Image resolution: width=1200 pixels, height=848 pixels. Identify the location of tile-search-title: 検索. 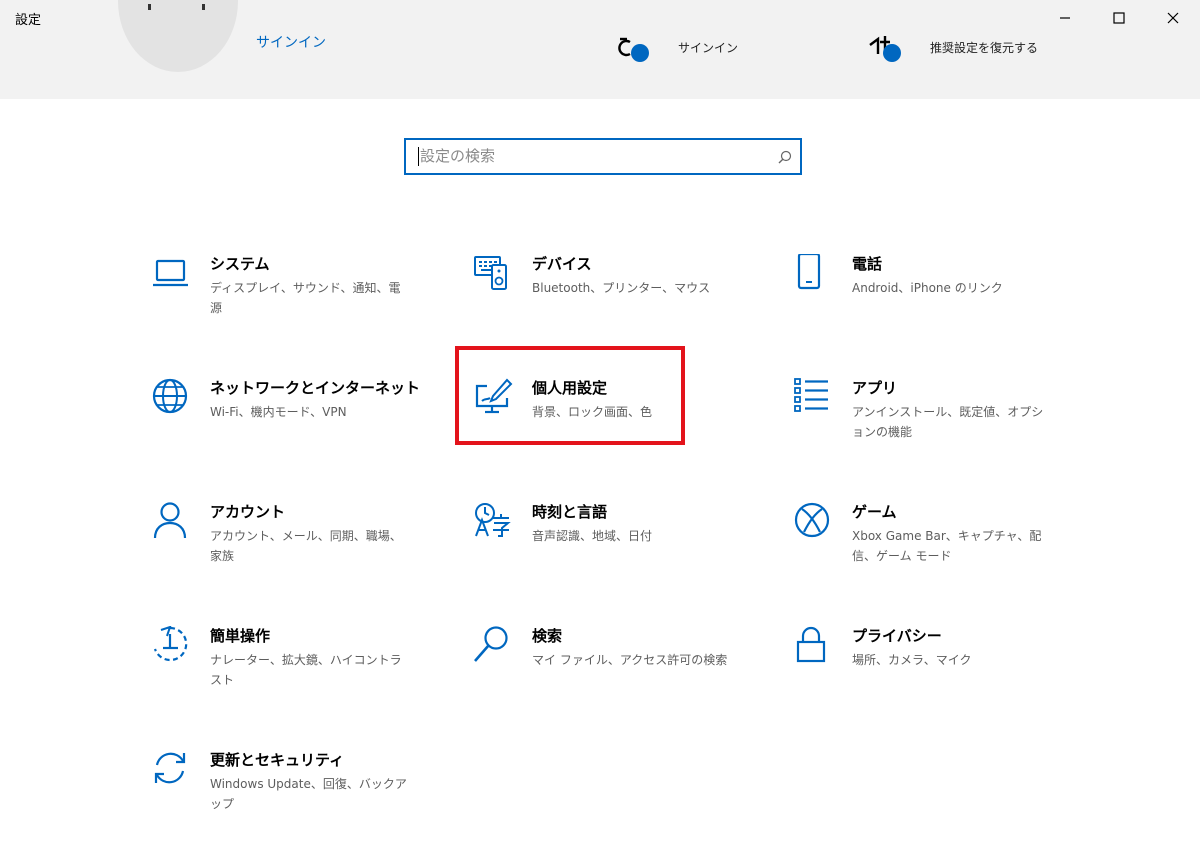
(547, 636).